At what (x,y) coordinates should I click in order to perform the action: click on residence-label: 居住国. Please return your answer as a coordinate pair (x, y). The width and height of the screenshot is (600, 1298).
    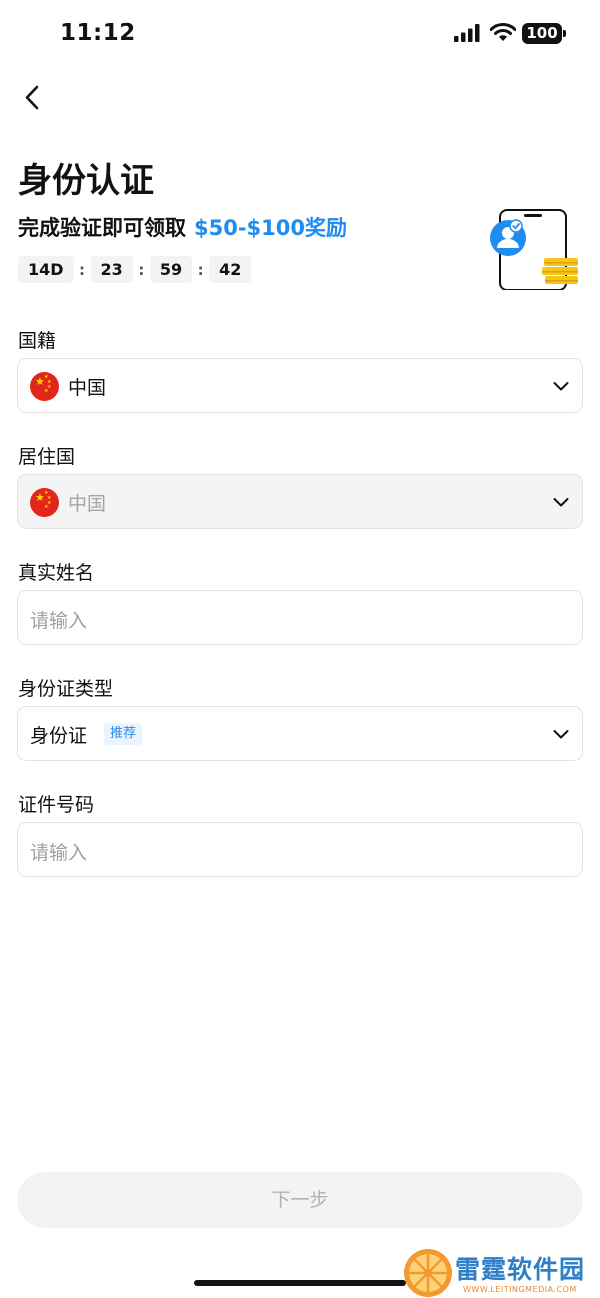
    Looking at the image, I should click on (47, 457).